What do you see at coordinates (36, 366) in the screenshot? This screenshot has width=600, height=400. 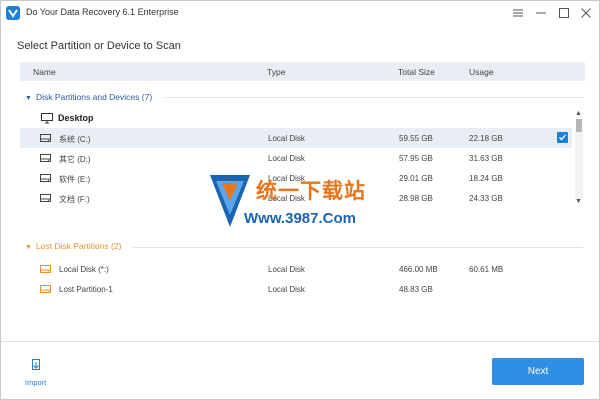 I see `import-icon` at bounding box center [36, 366].